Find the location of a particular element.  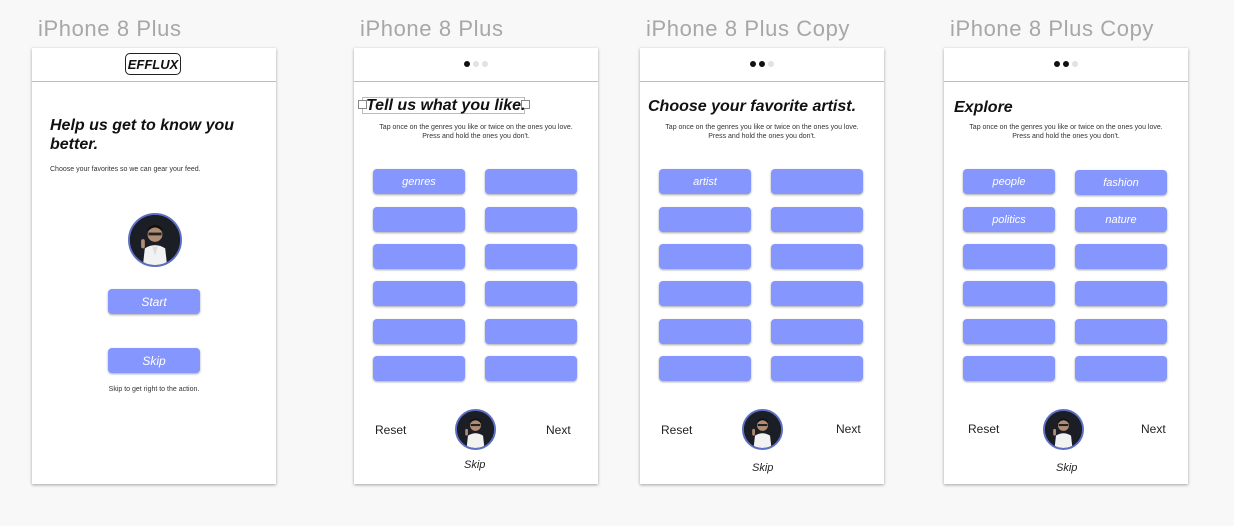

efflux-logo: EFFLUX is located at coordinates (153, 64).